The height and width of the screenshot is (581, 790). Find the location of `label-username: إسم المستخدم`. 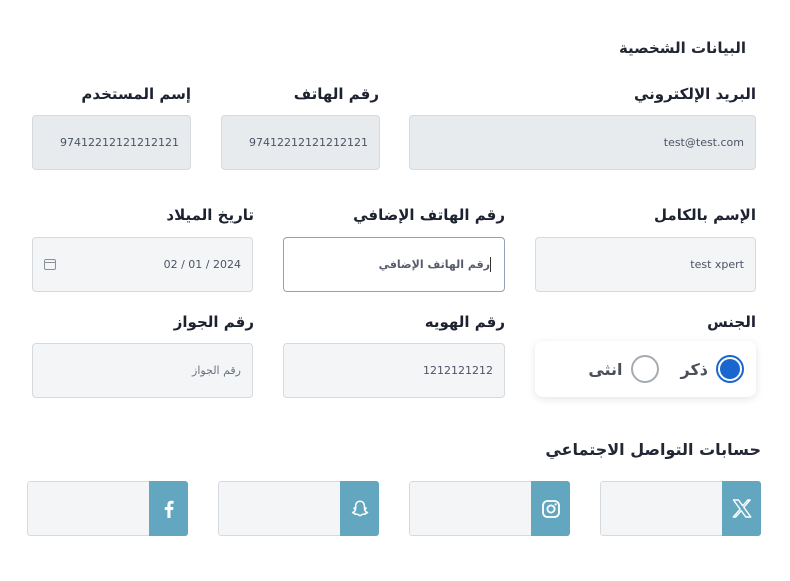

label-username: إسم المستخدم is located at coordinates (136, 94).